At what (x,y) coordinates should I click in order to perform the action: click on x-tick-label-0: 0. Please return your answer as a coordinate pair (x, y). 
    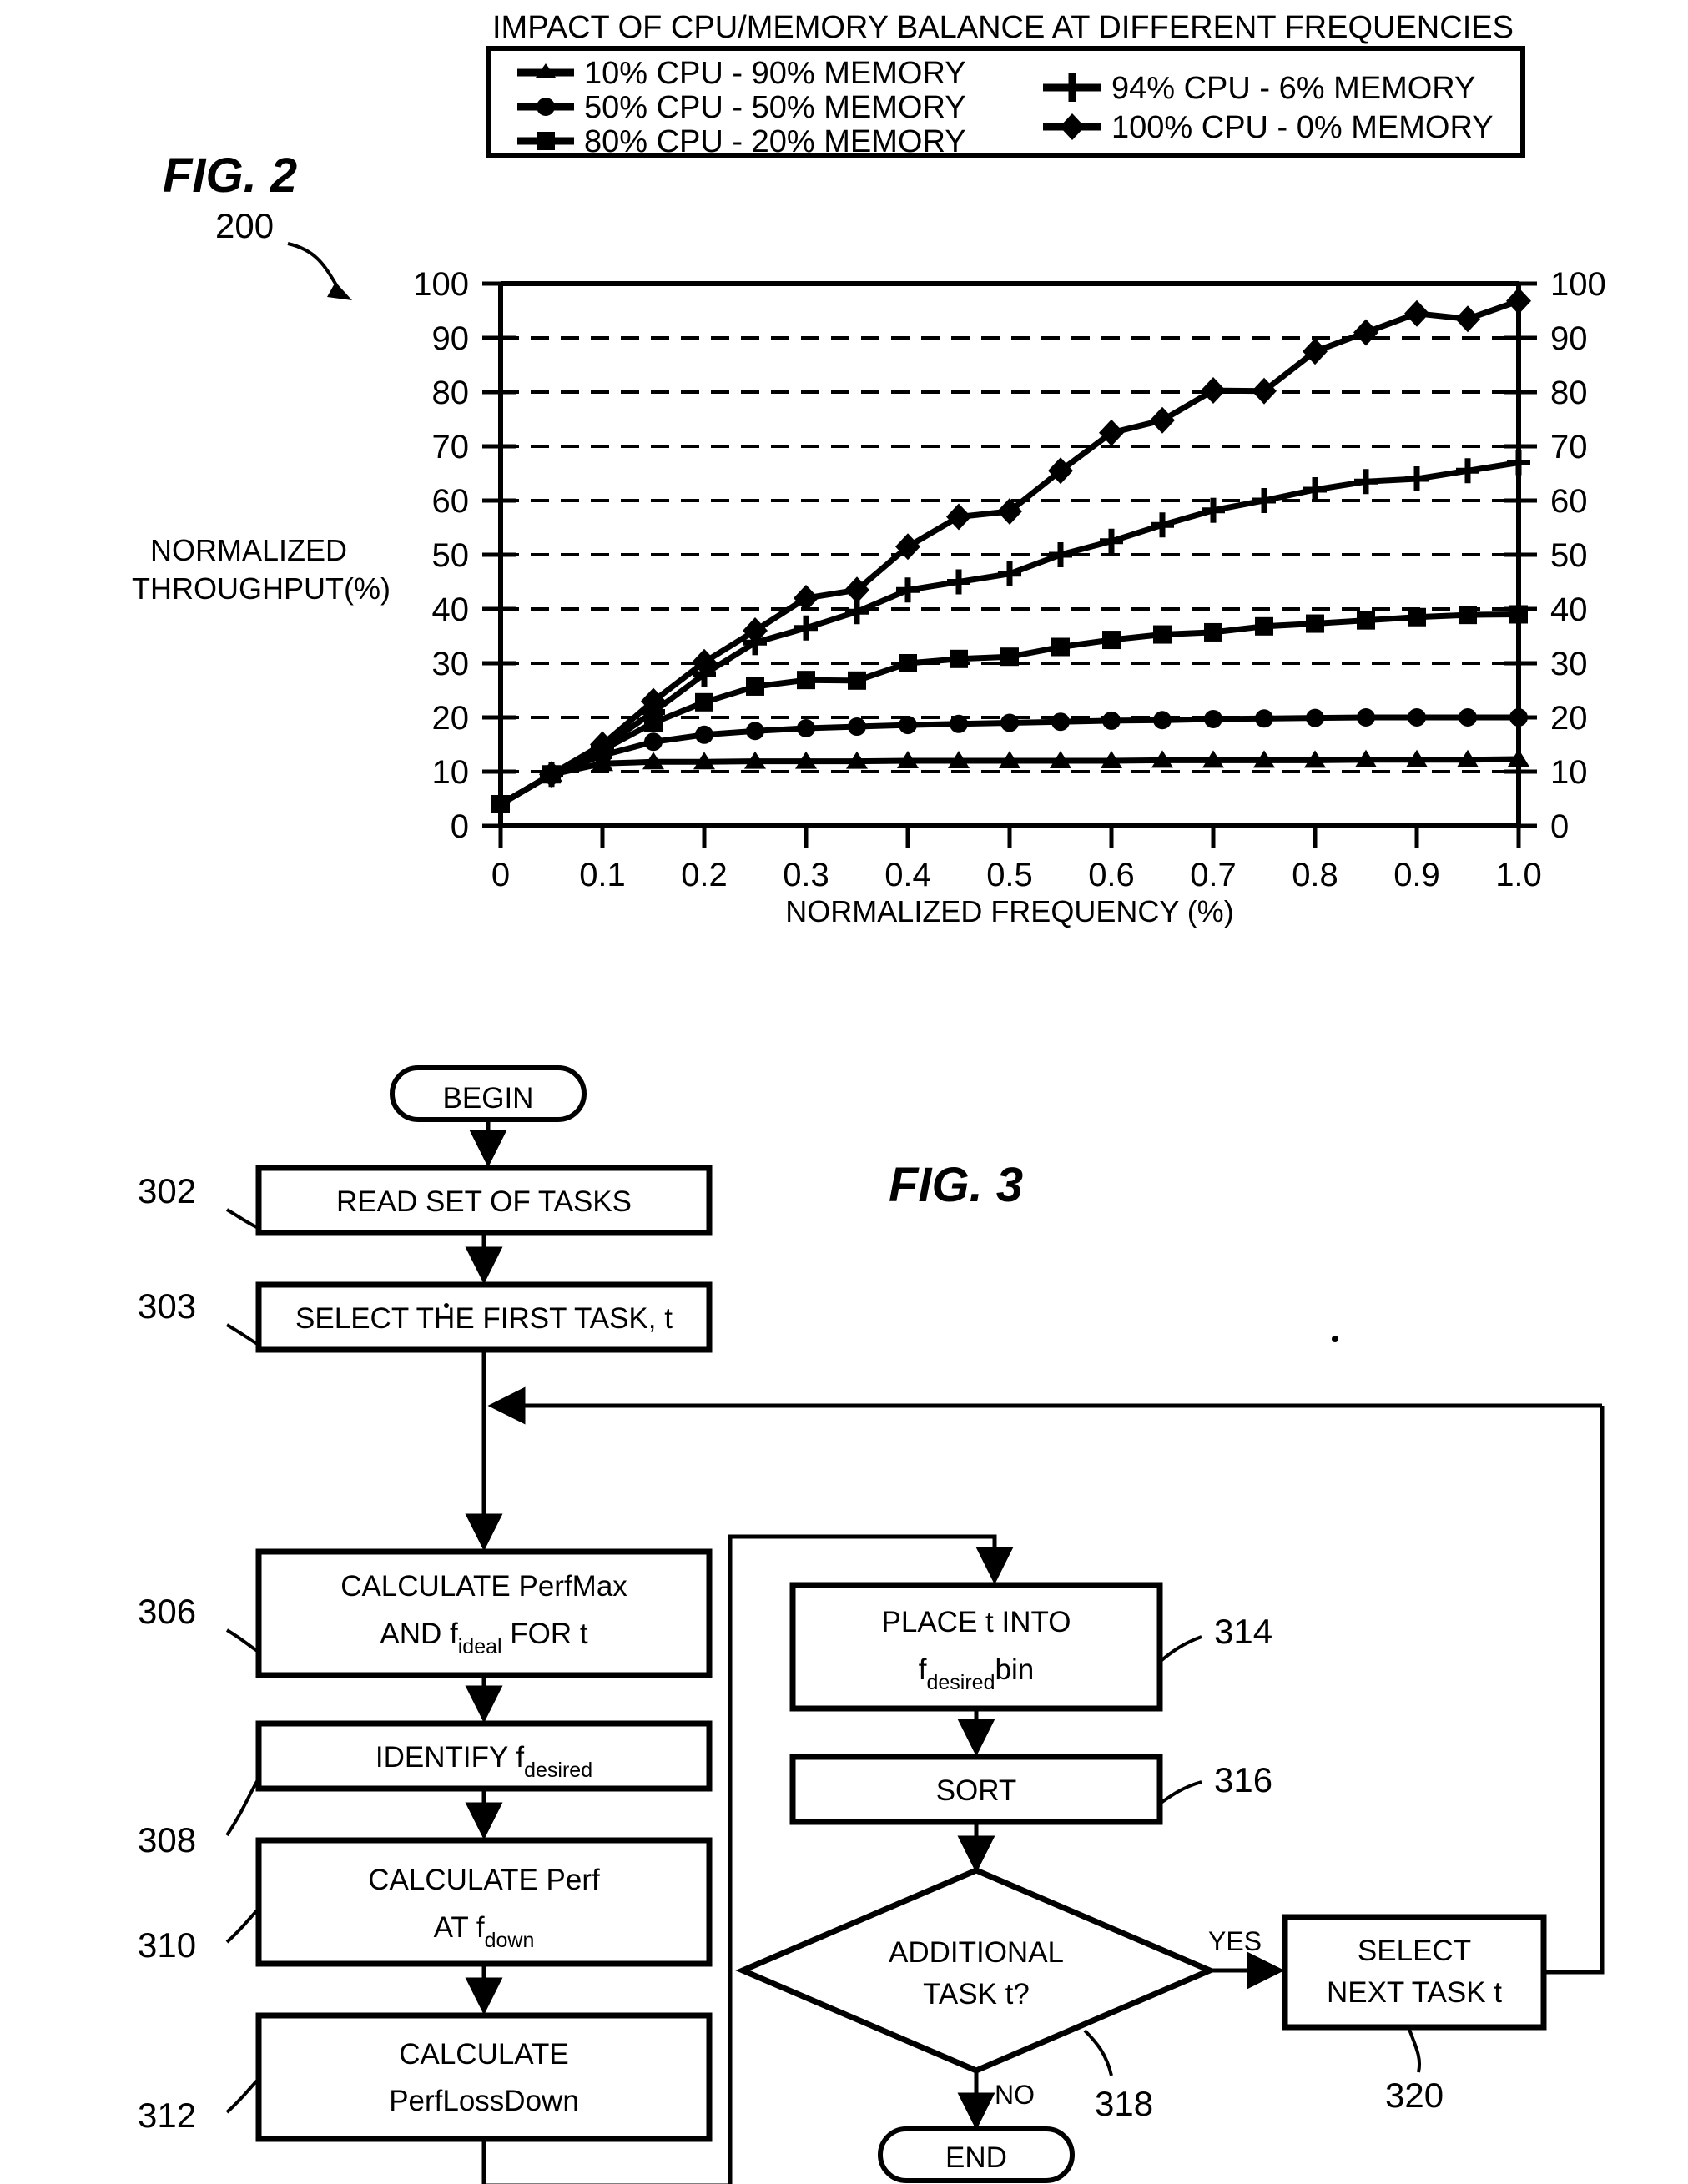
    Looking at the image, I should click on (501, 875).